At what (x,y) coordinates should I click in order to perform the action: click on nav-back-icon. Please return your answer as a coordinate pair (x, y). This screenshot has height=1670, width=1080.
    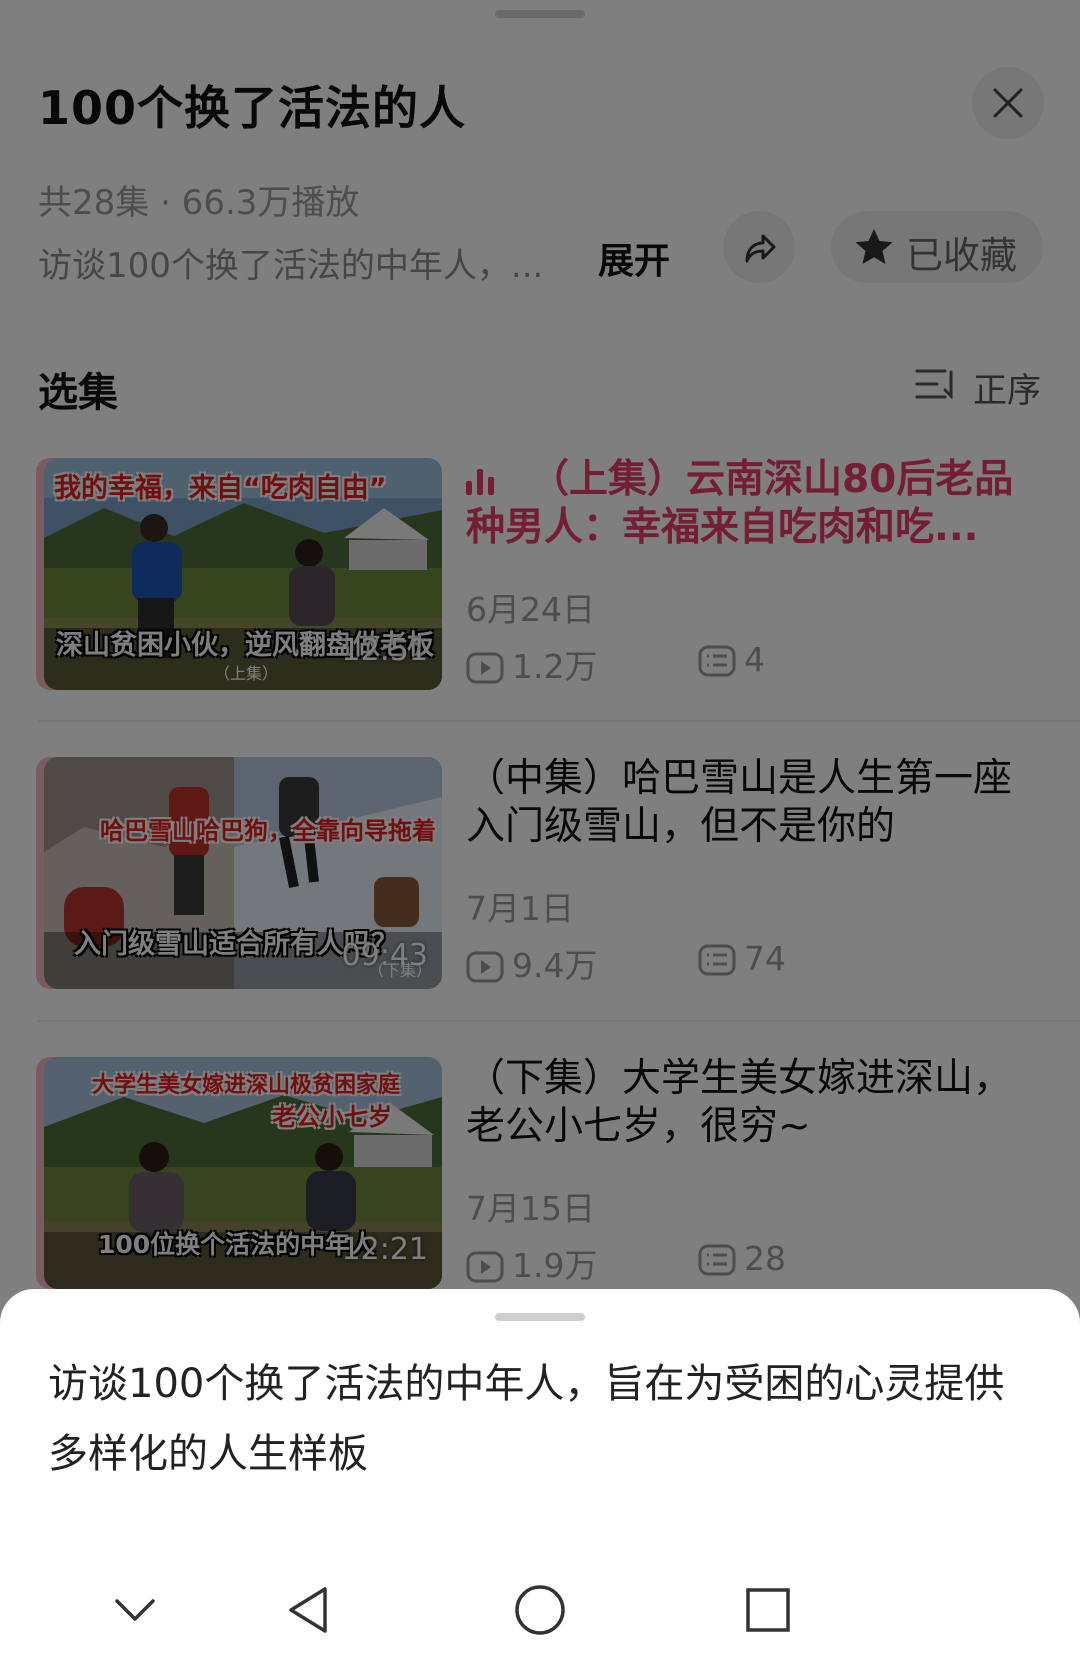
    Looking at the image, I should click on (308, 1610).